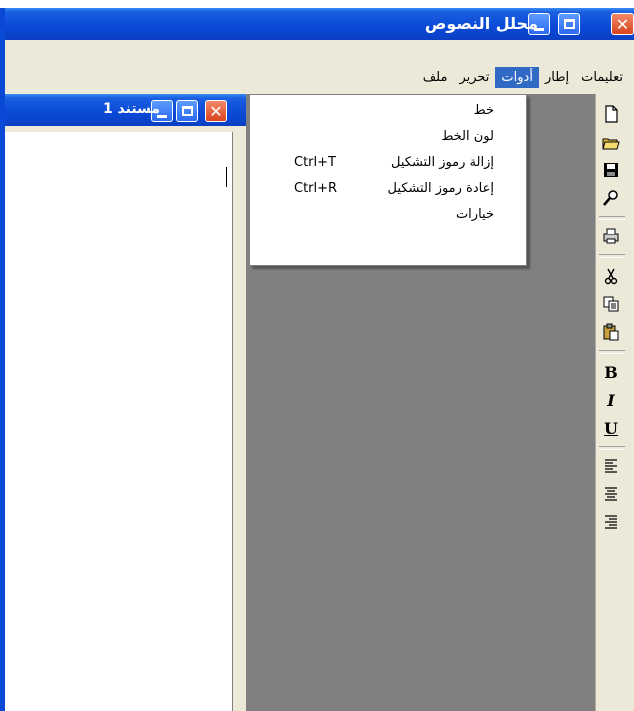 The image size is (634, 711). What do you see at coordinates (602, 77) in the screenshot?
I see `menu-help: تعليمات` at bounding box center [602, 77].